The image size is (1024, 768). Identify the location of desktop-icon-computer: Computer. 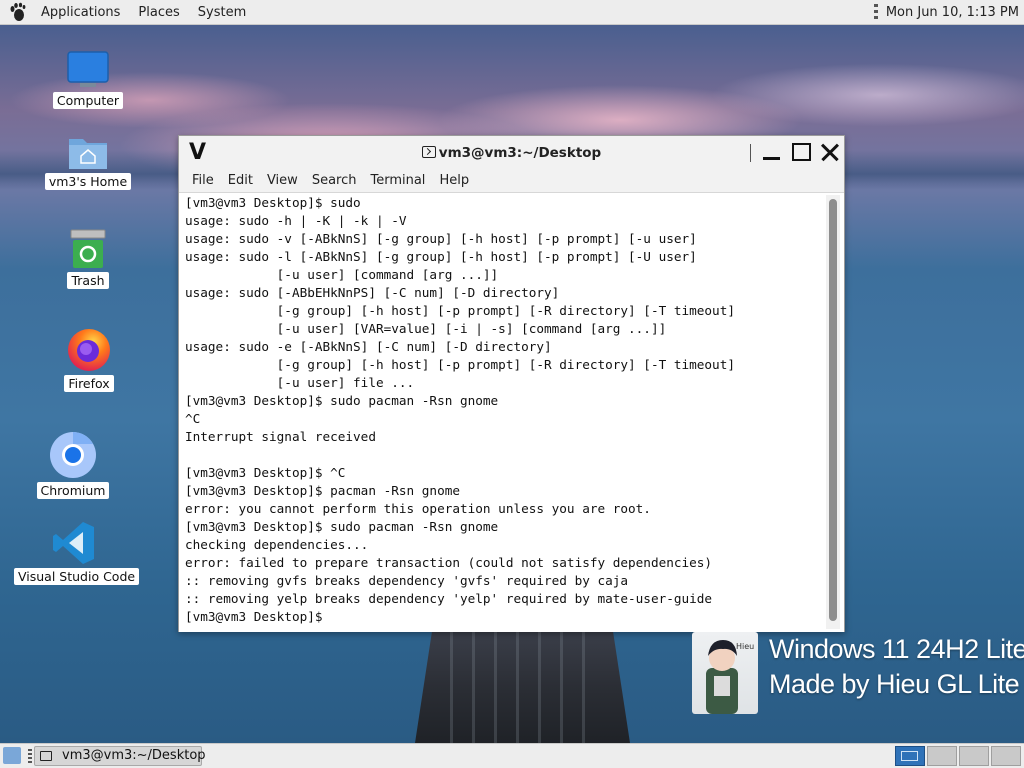
(88, 79).